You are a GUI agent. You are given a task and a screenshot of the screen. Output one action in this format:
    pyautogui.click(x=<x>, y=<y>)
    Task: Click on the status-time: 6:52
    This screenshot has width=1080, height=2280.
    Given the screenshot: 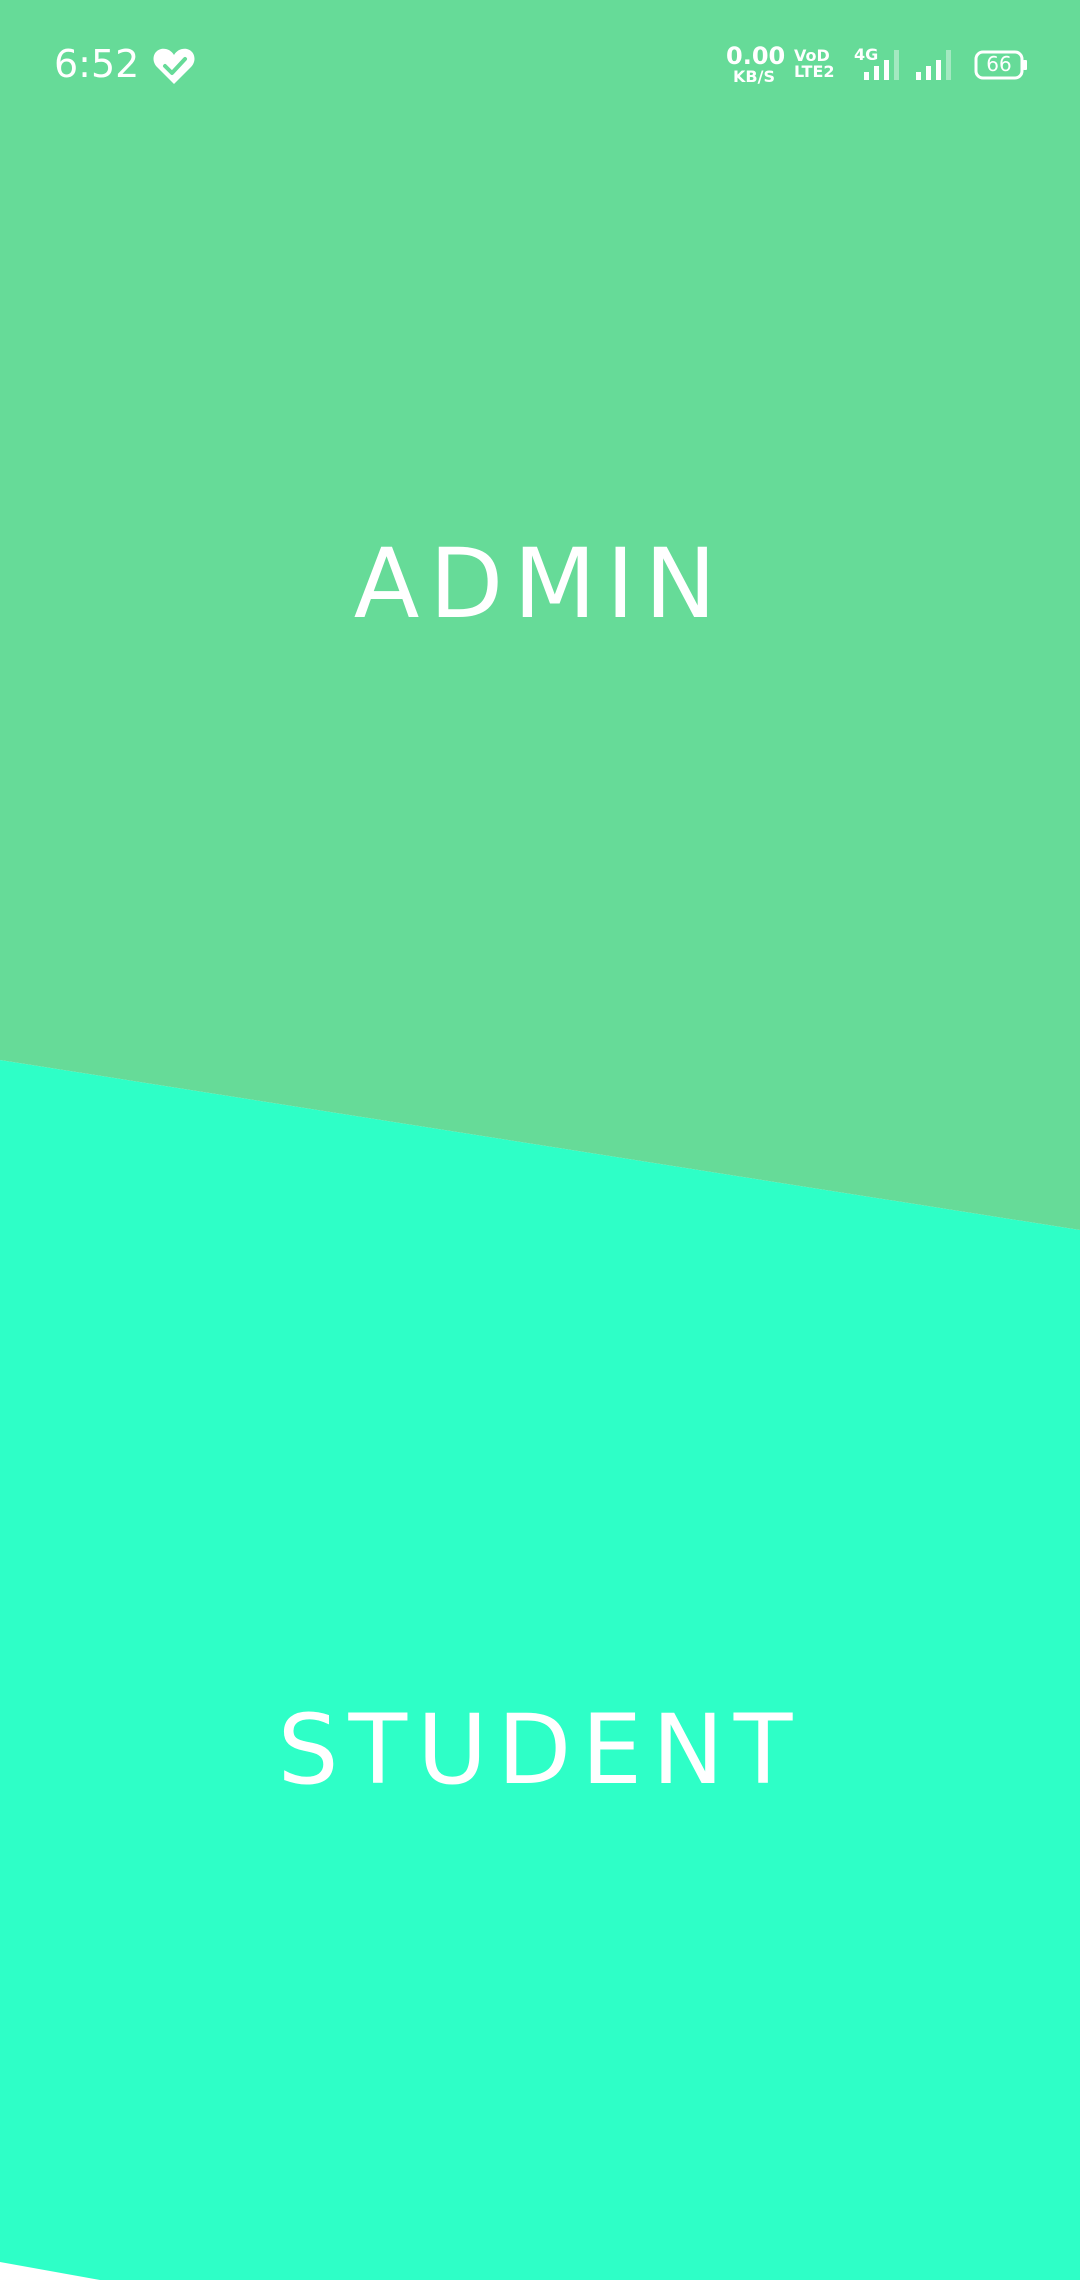 What is the action you would take?
    pyautogui.click(x=97, y=64)
    